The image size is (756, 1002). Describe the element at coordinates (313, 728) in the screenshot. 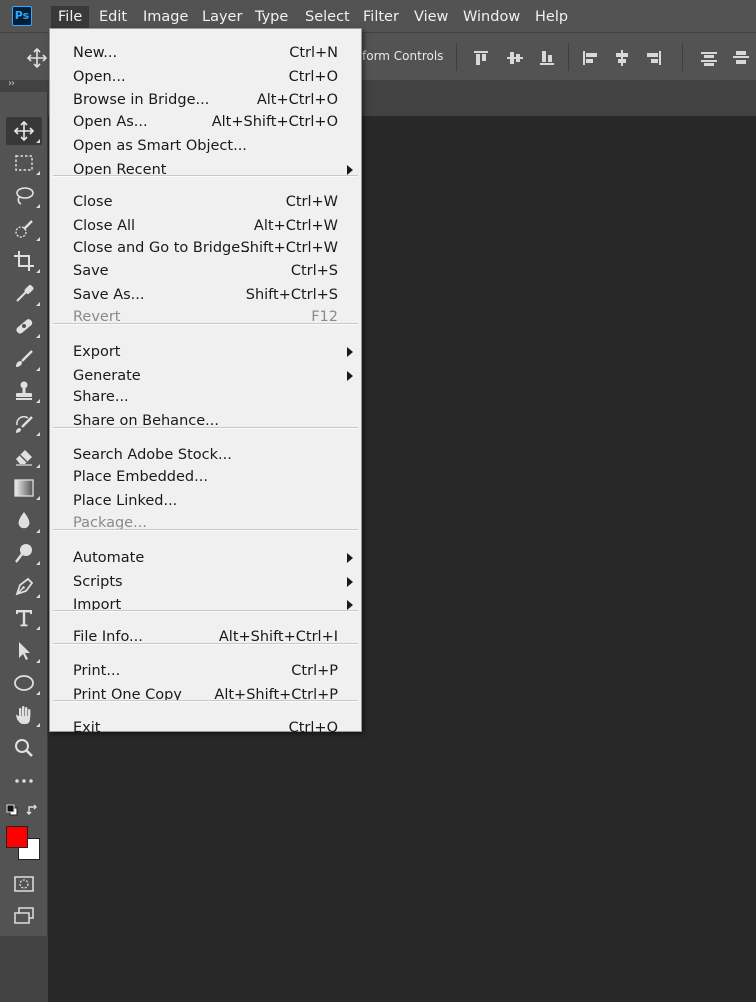

I see `menu-item-shortcut: Ctrl+Q` at that location.